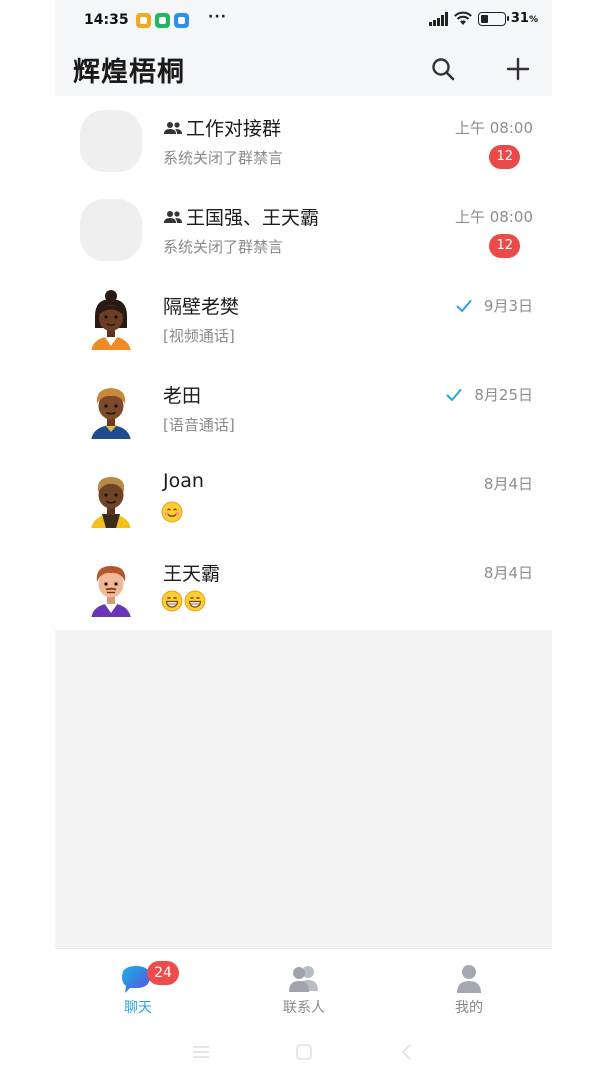  What do you see at coordinates (303, 407) in the screenshot?
I see `chat-row-laotian: 老田 [语音通话] 8月25日` at bounding box center [303, 407].